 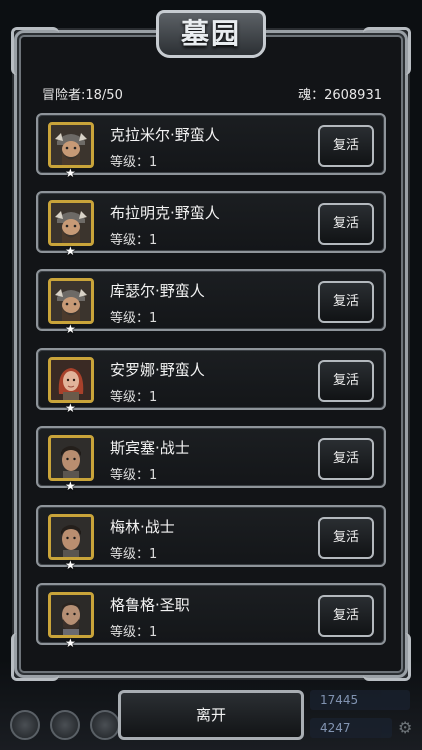 What do you see at coordinates (351, 728) in the screenshot?
I see `background-resource-2: 4247` at bounding box center [351, 728].